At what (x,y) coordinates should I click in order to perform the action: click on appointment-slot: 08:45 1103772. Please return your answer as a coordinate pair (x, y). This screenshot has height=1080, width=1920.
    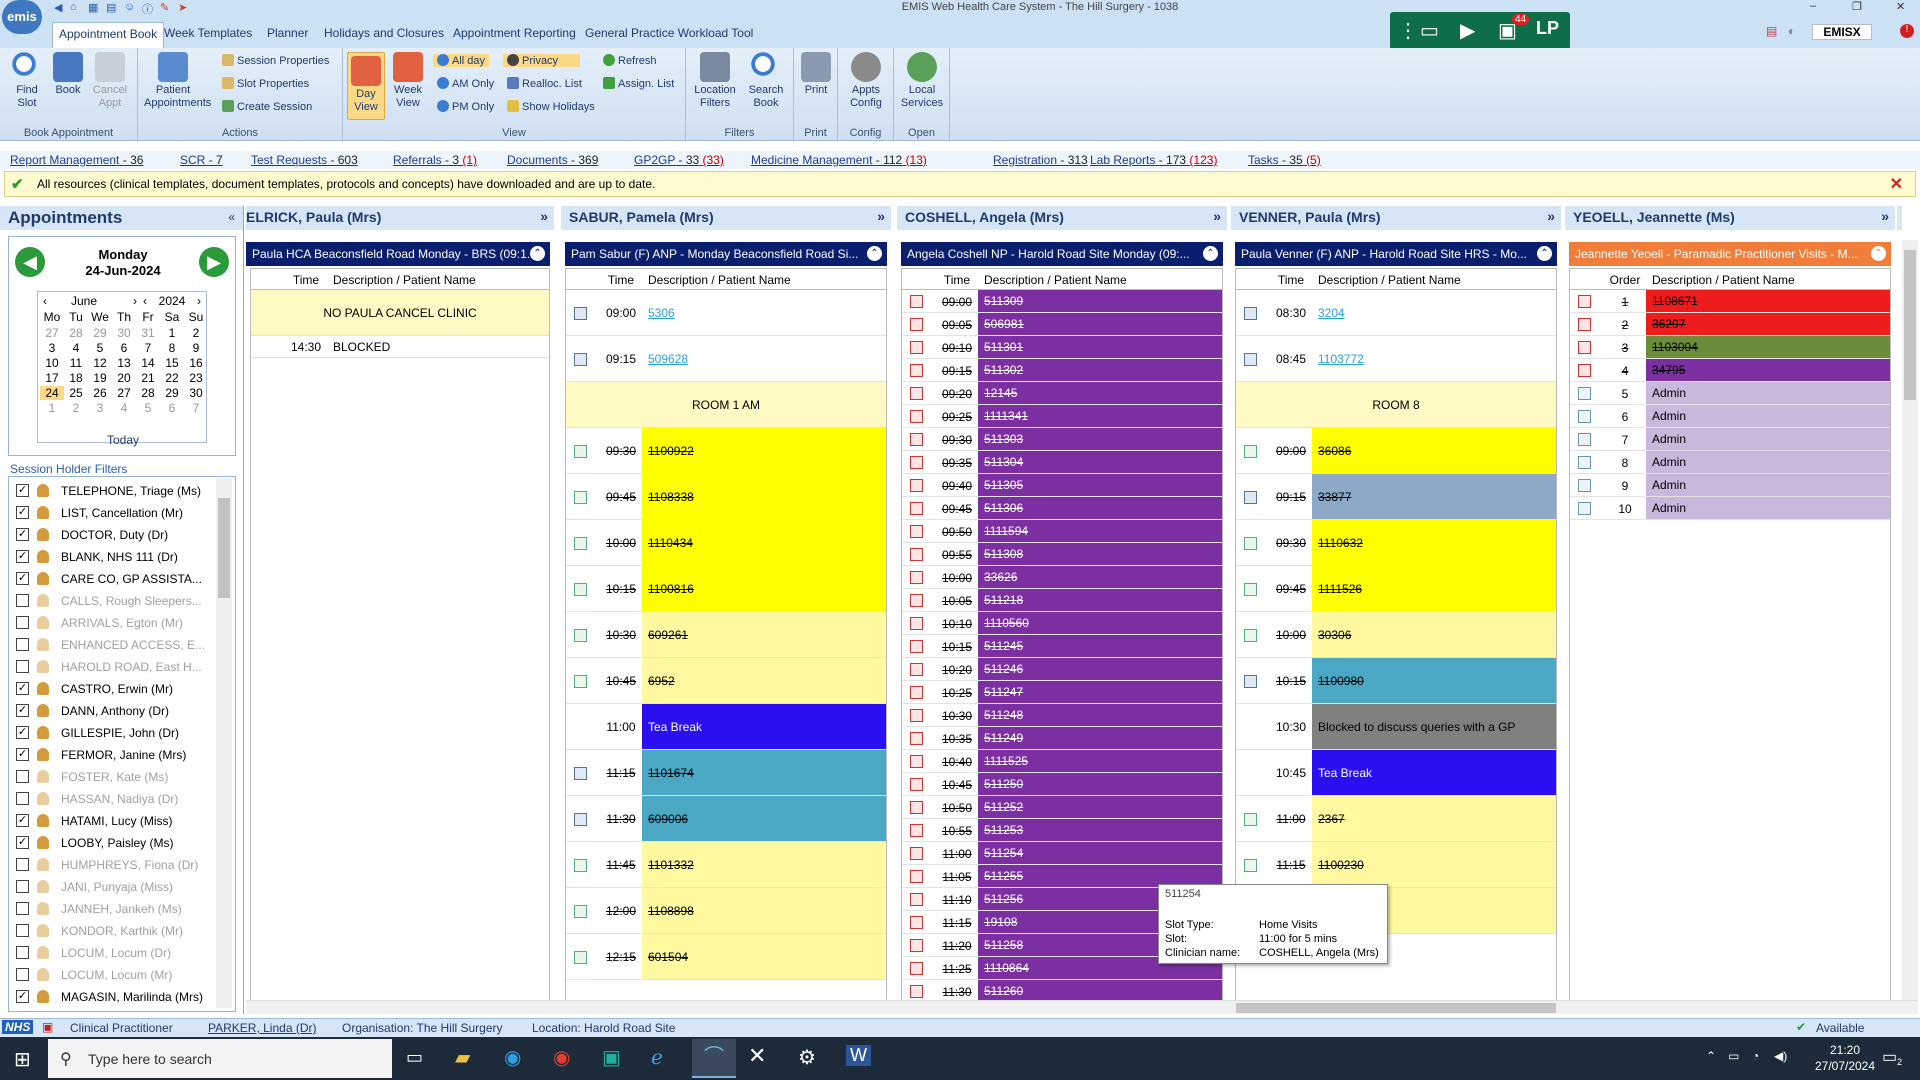
    Looking at the image, I should click on (1396, 359).